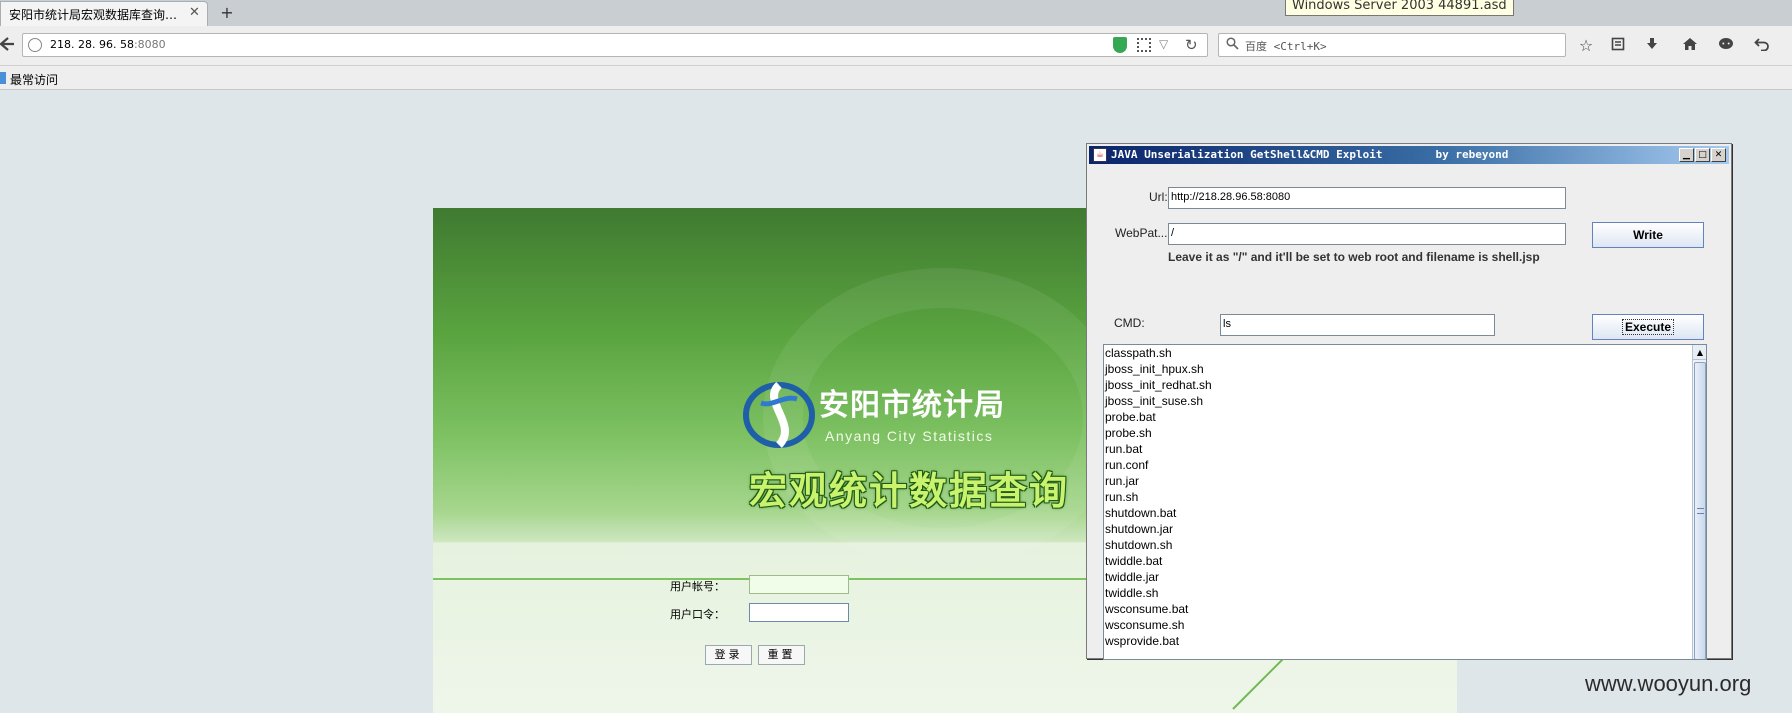  What do you see at coordinates (1367, 198) in the screenshot?
I see `url-field: http://218.28.96.58:8080` at bounding box center [1367, 198].